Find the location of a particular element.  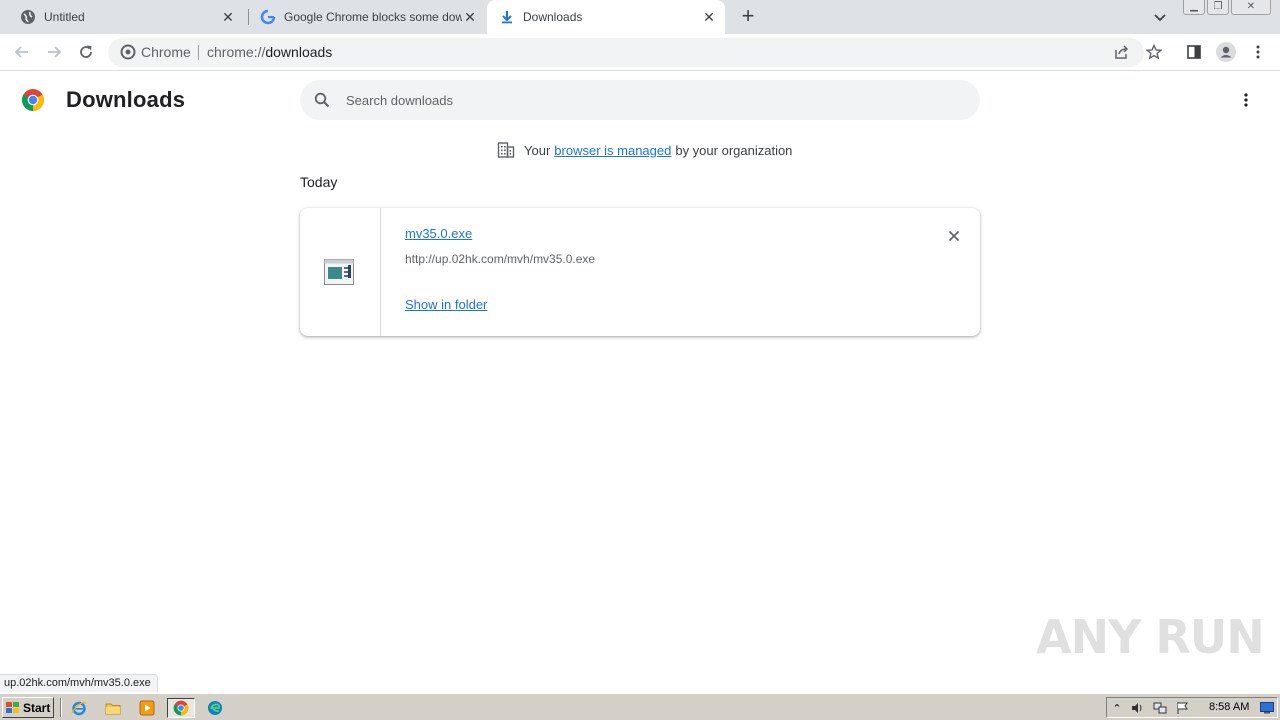

omnibox-divider is located at coordinates (198, 52).